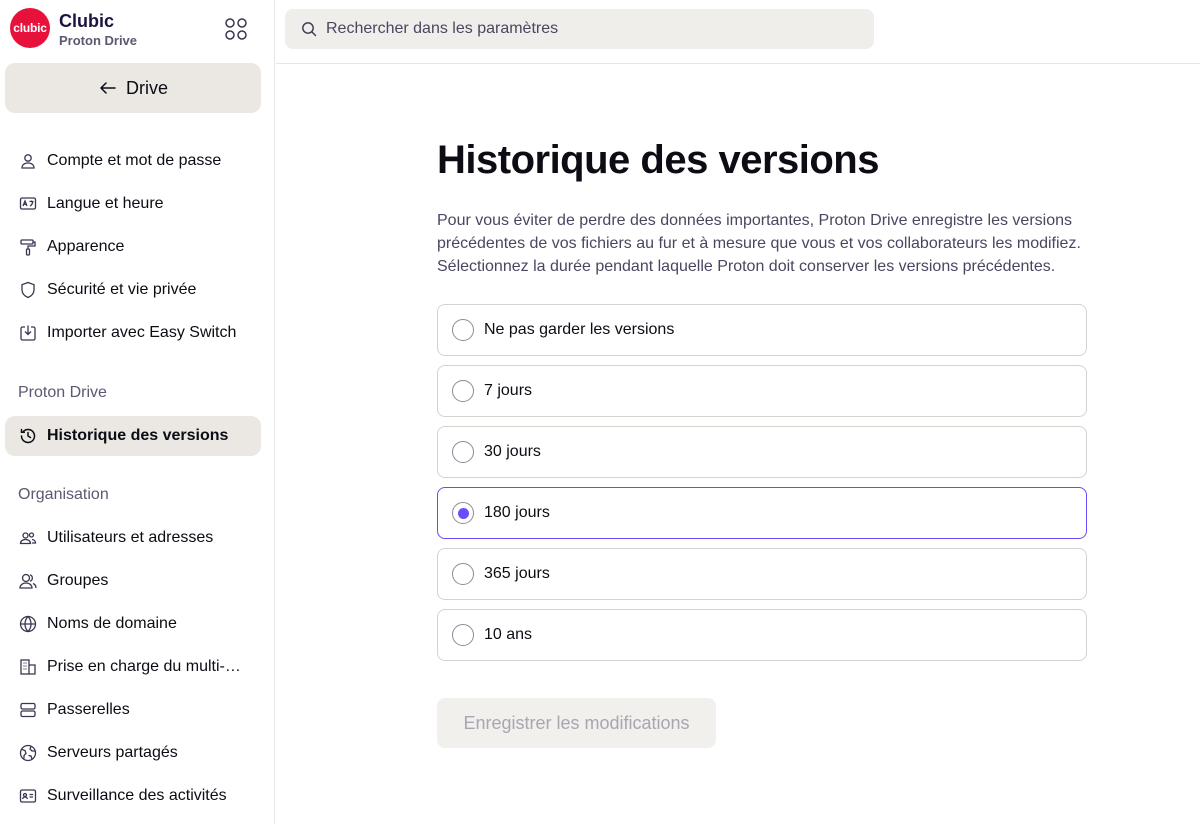 The height and width of the screenshot is (824, 1200). I want to click on section-title-organisation: Organisation, so click(63, 494).